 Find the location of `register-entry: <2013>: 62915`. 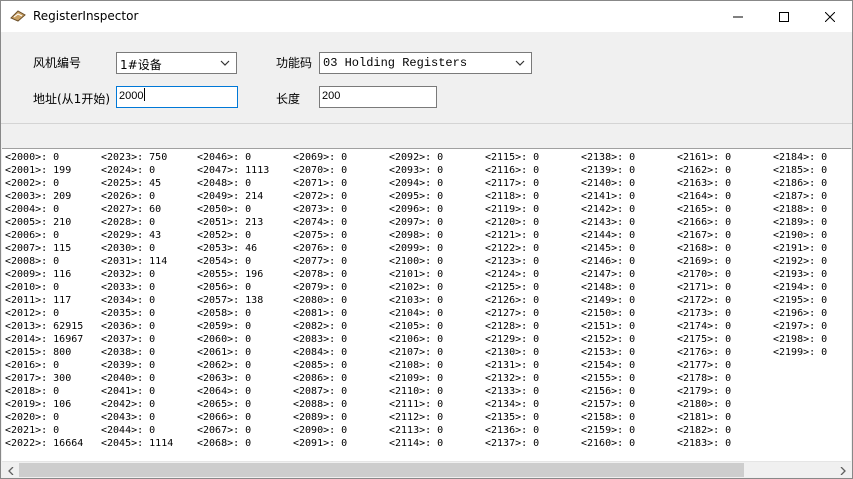

register-entry: <2013>: 62915 is located at coordinates (44, 326).